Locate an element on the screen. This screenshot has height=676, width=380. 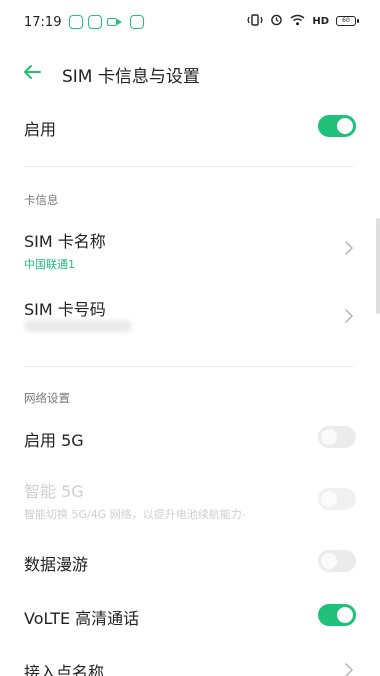
app-header: SIM 卡信息与设置 is located at coordinates (190, 72).